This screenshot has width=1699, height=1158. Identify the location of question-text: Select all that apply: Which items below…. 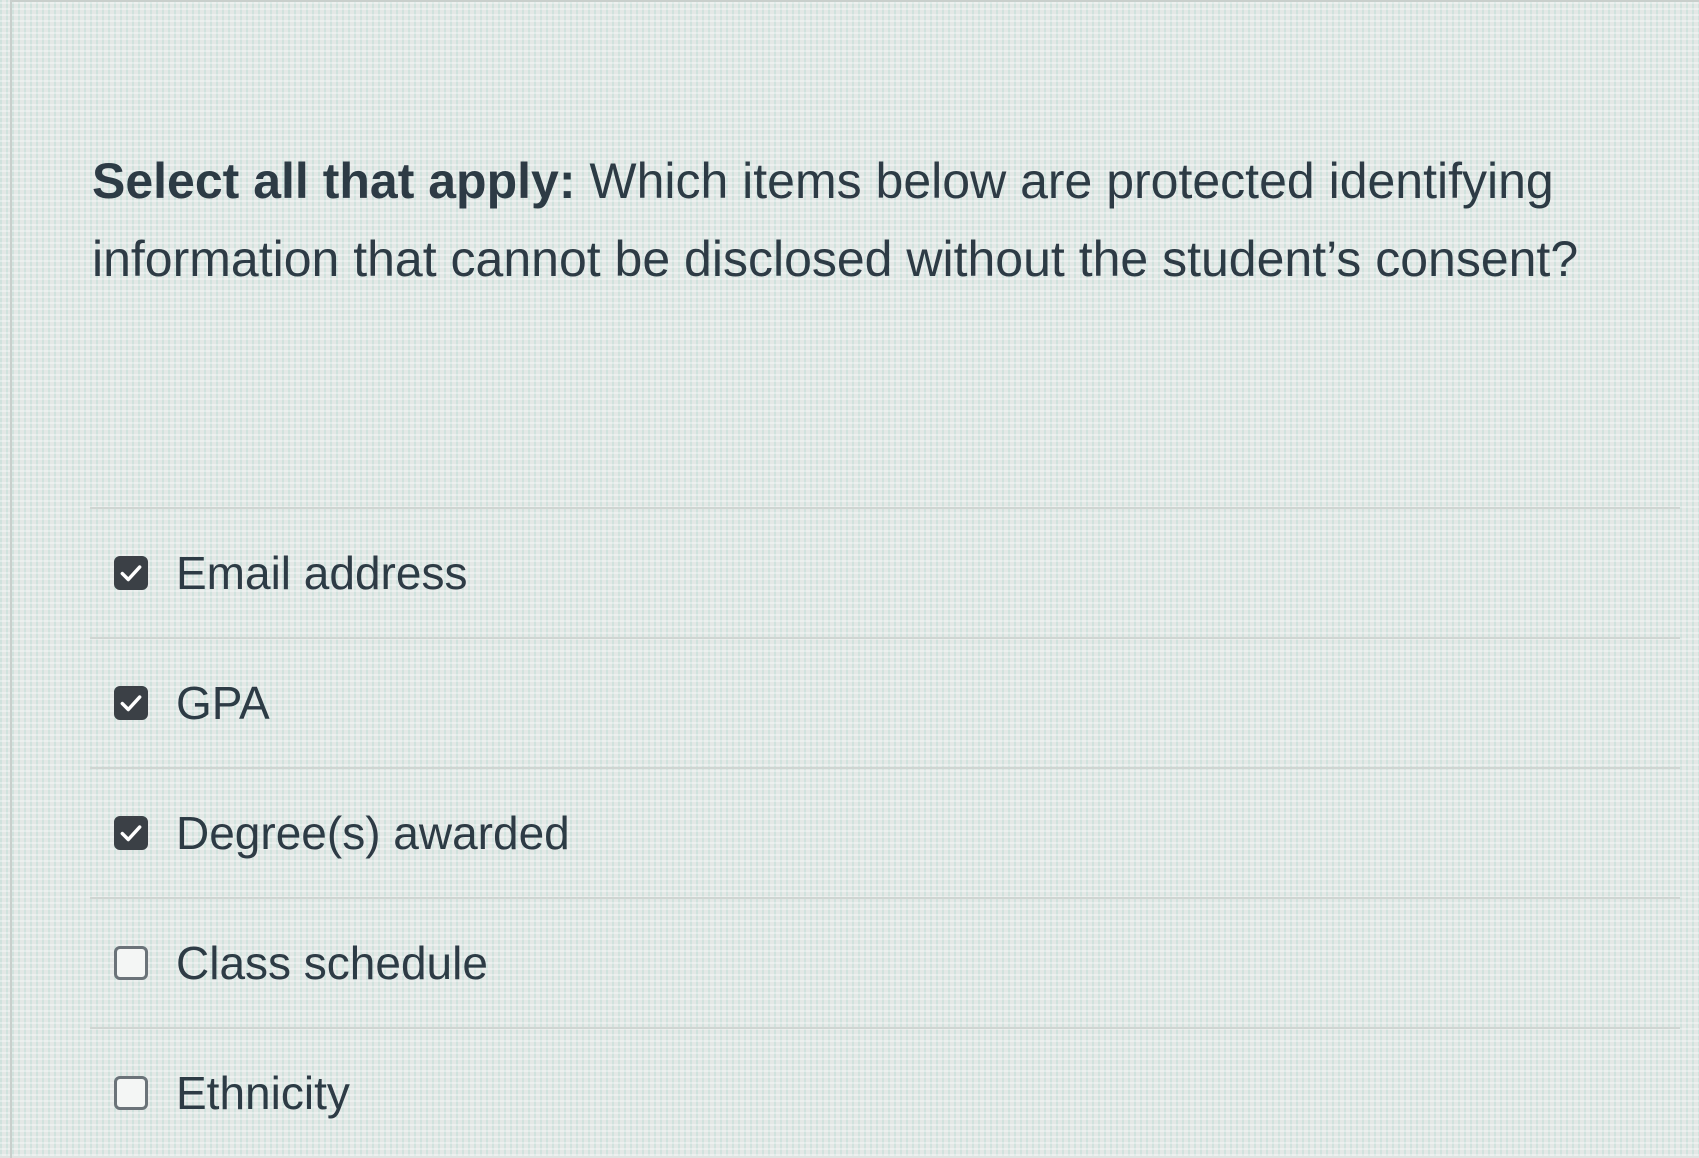
(872, 220).